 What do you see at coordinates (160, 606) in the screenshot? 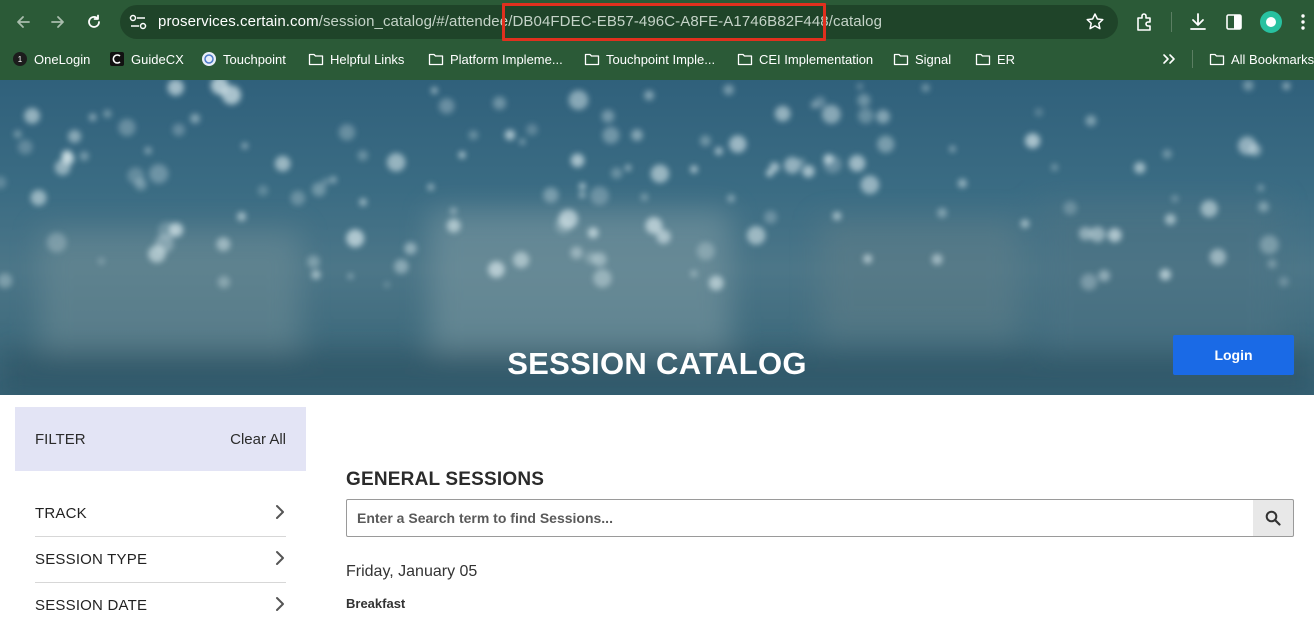
I see `filter-facet-session-date: SESSION DATE` at bounding box center [160, 606].